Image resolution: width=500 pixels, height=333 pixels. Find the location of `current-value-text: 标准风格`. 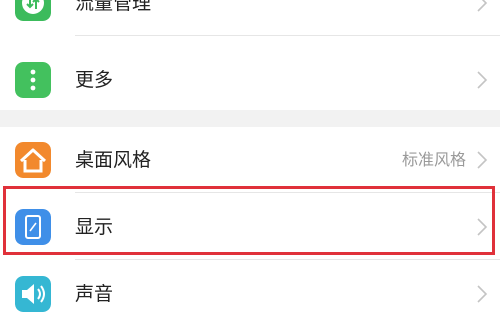

current-value-text: 标准风格 is located at coordinates (433, 159).